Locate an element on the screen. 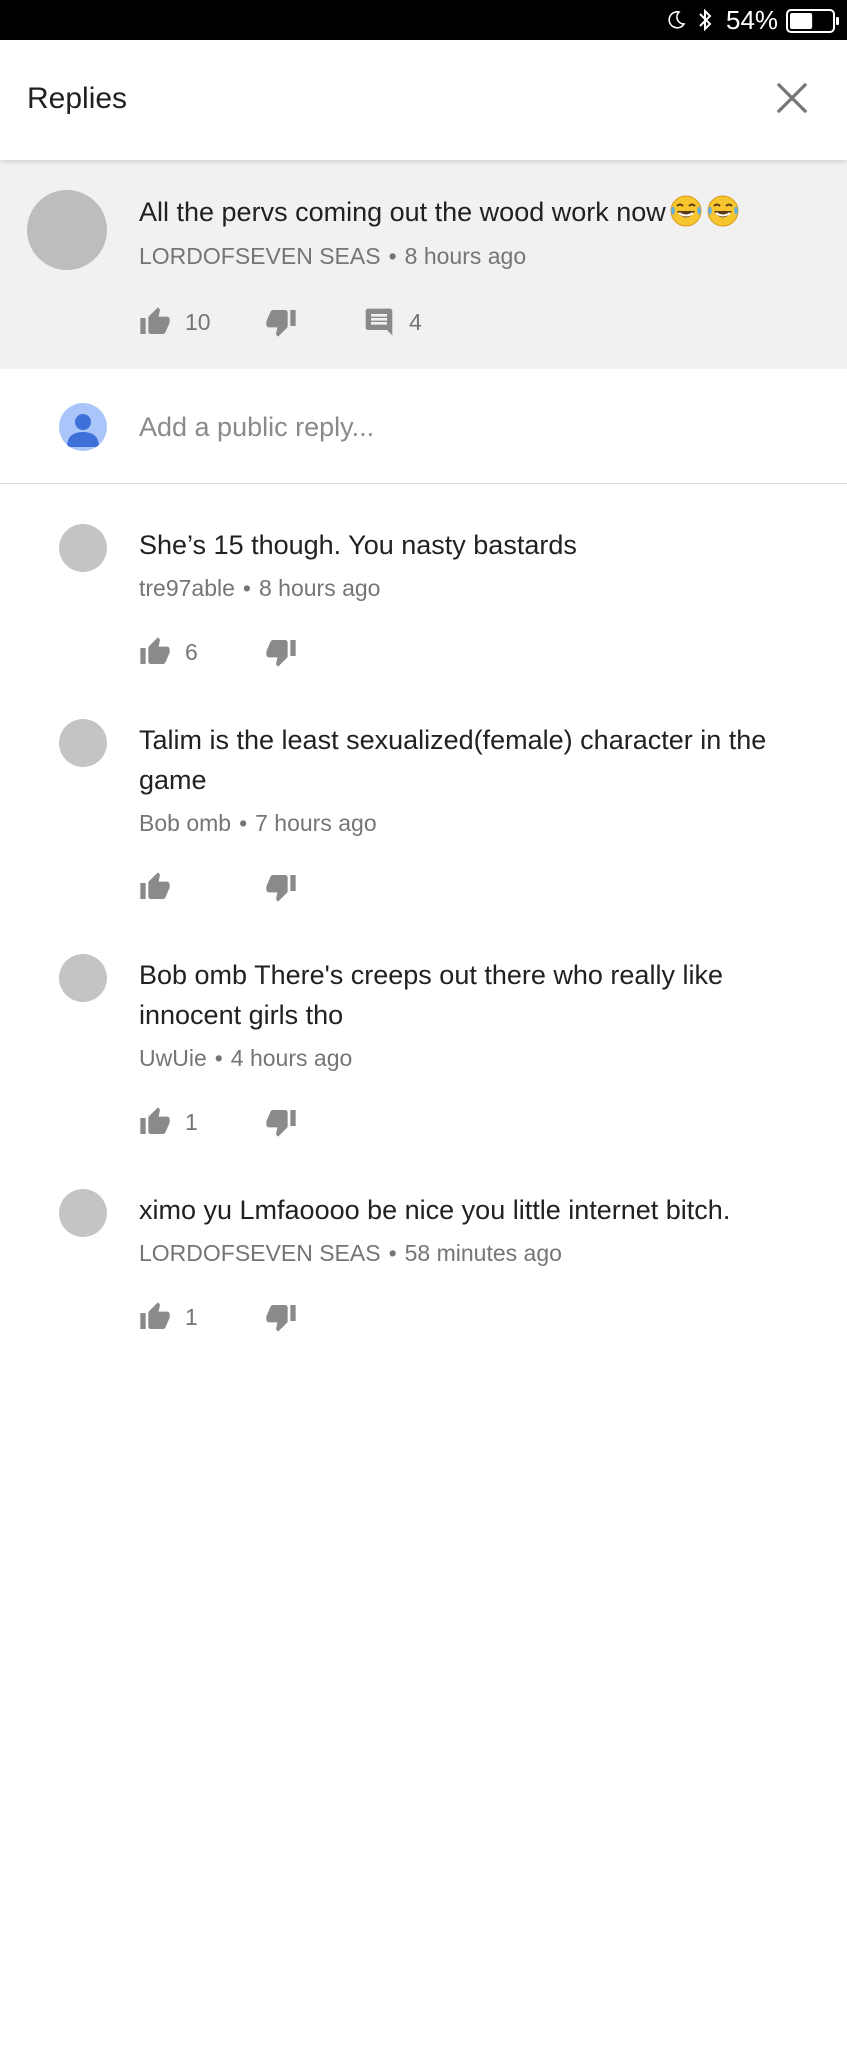 This screenshot has width=847, height=2048. comment-time: 58 minutes ago is located at coordinates (483, 1253).